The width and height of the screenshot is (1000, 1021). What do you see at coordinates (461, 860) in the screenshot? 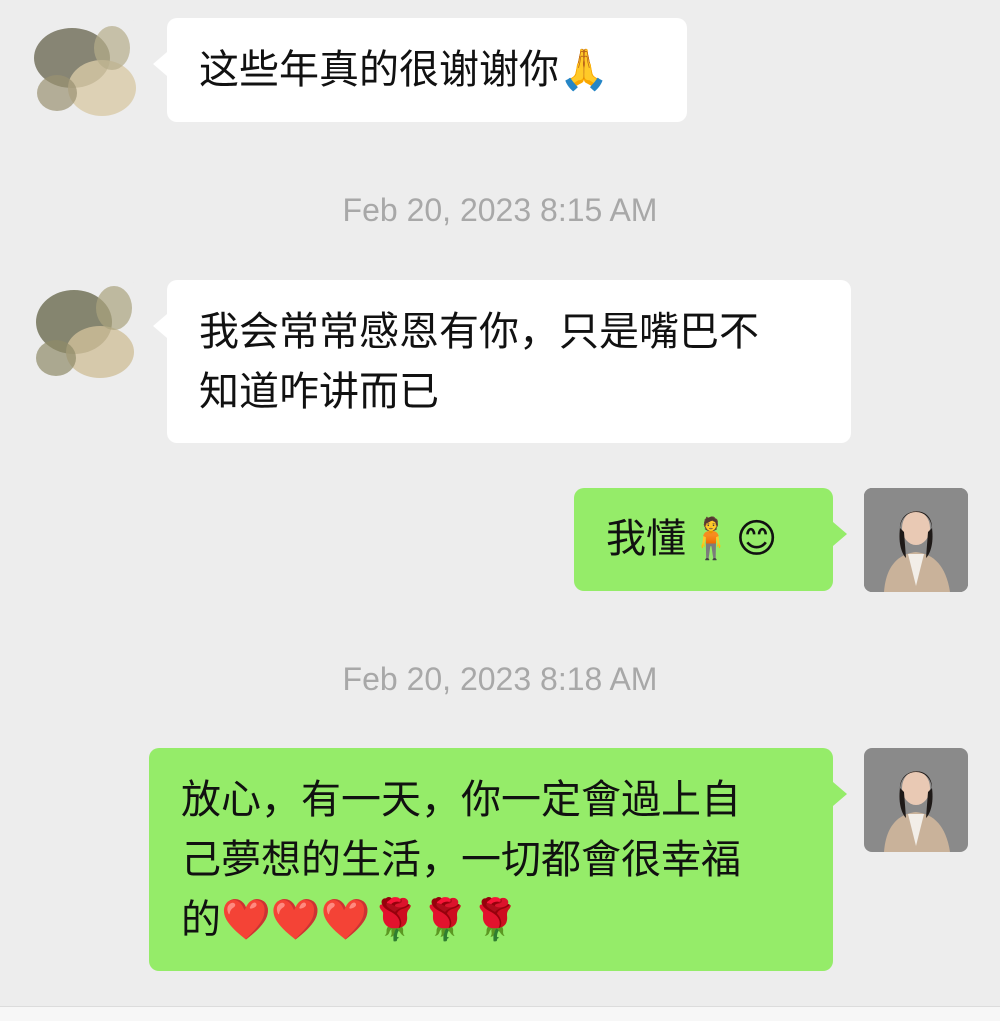
I see `message-text-line: 己夢想的生活，一切都會很幸福` at bounding box center [461, 860].